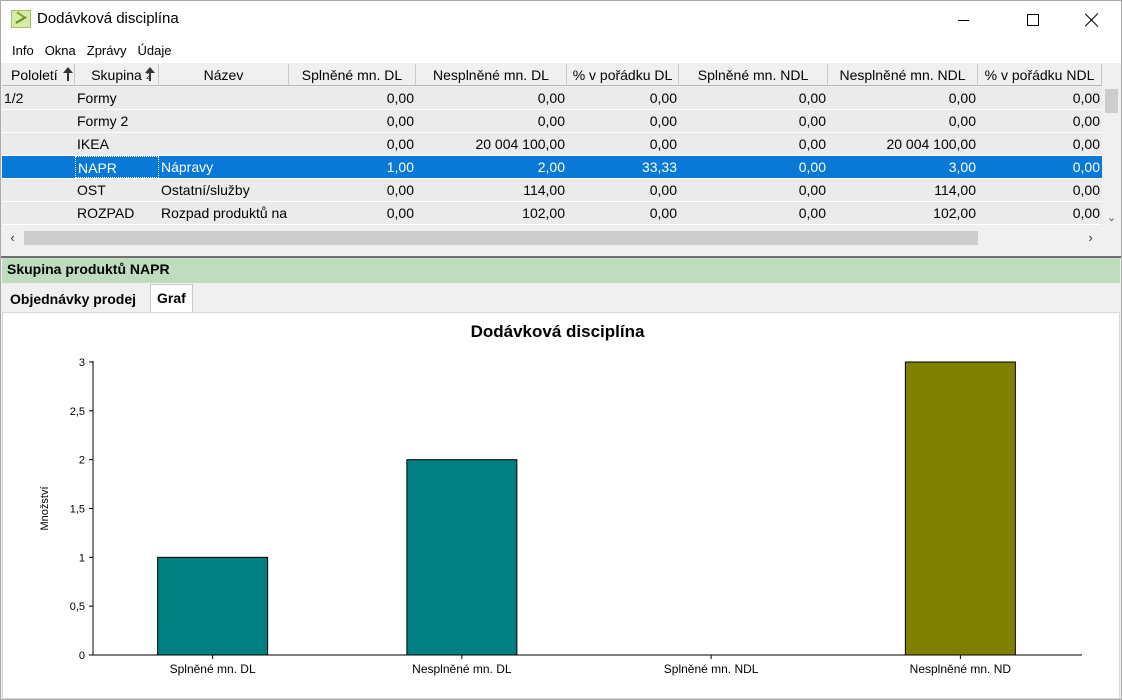 Image resolution: width=1122 pixels, height=700 pixels. I want to click on menu-udaje: Údaje, so click(155, 51).